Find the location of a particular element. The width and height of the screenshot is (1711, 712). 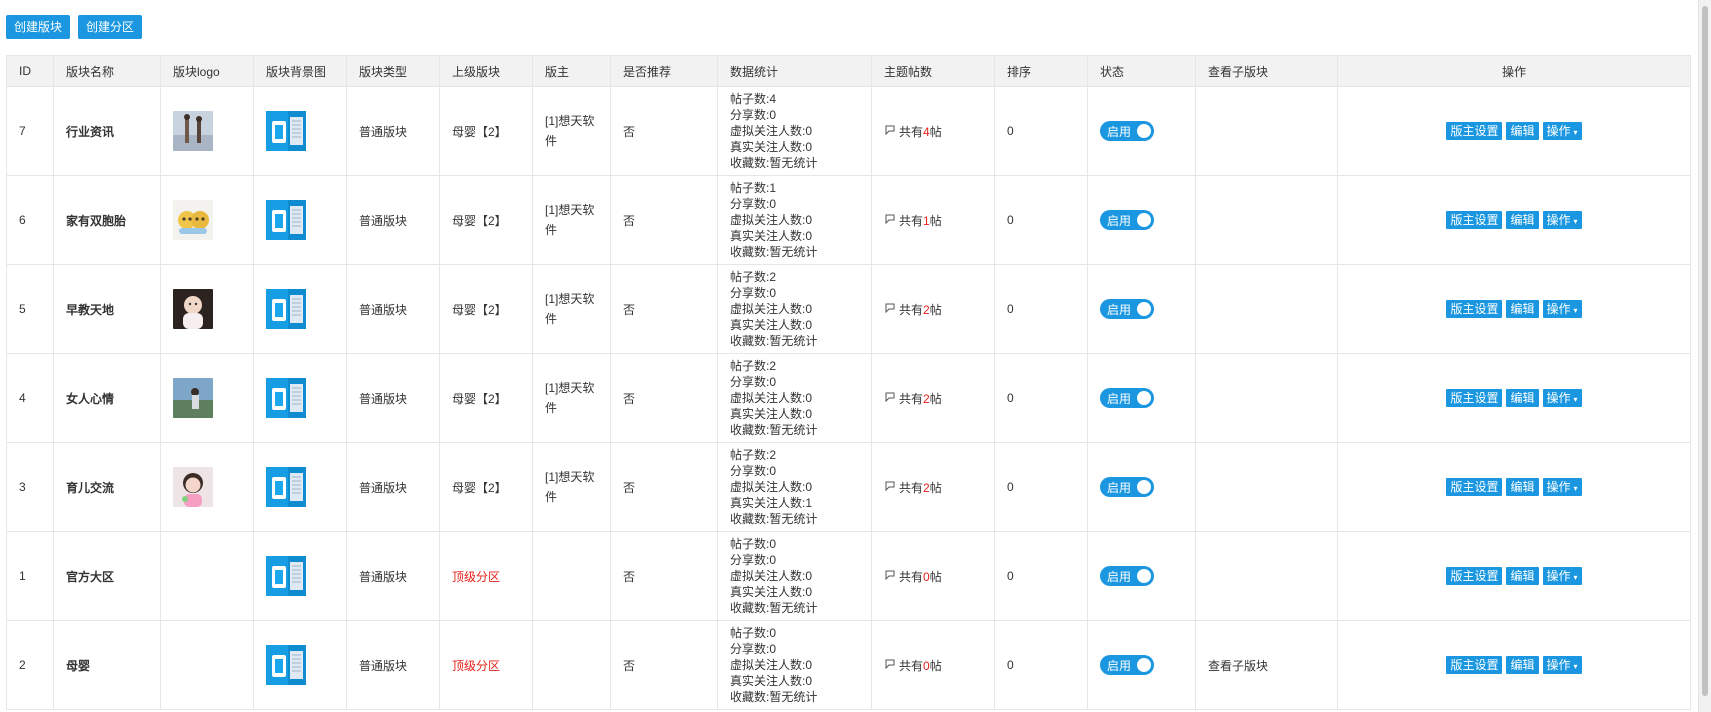

stats-block: 帖子数:1 分享数:0 虚拟关注人数:0 真实关注人数:0 收藏数:暂无统计 is located at coordinates (794, 220).